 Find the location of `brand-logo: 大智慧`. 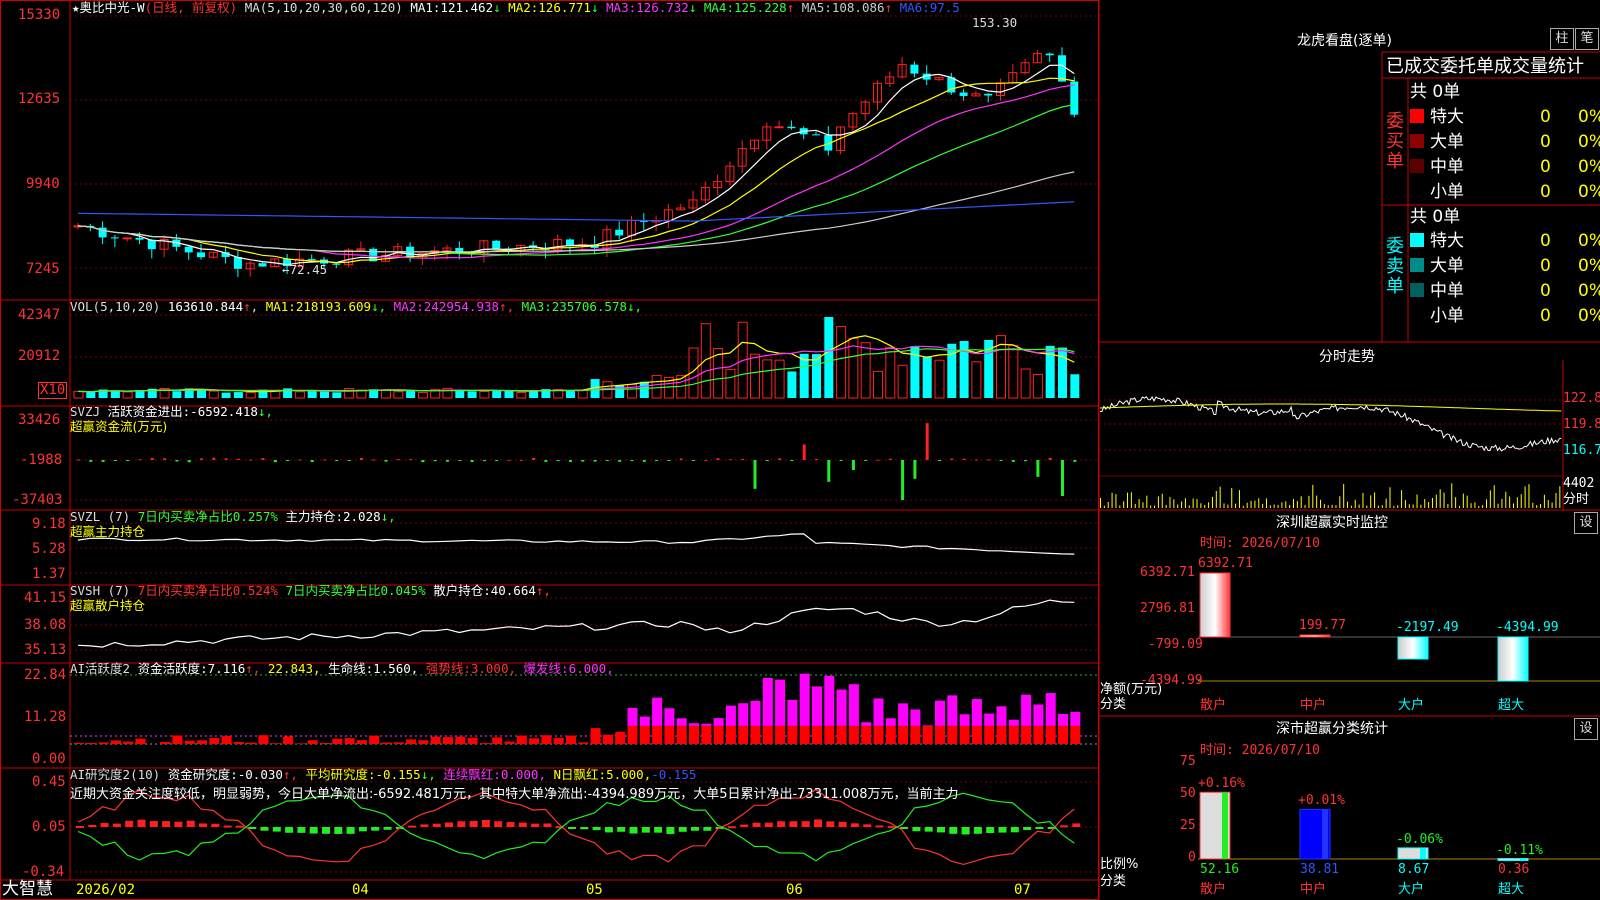

brand-logo: 大智慧 is located at coordinates (27, 889).